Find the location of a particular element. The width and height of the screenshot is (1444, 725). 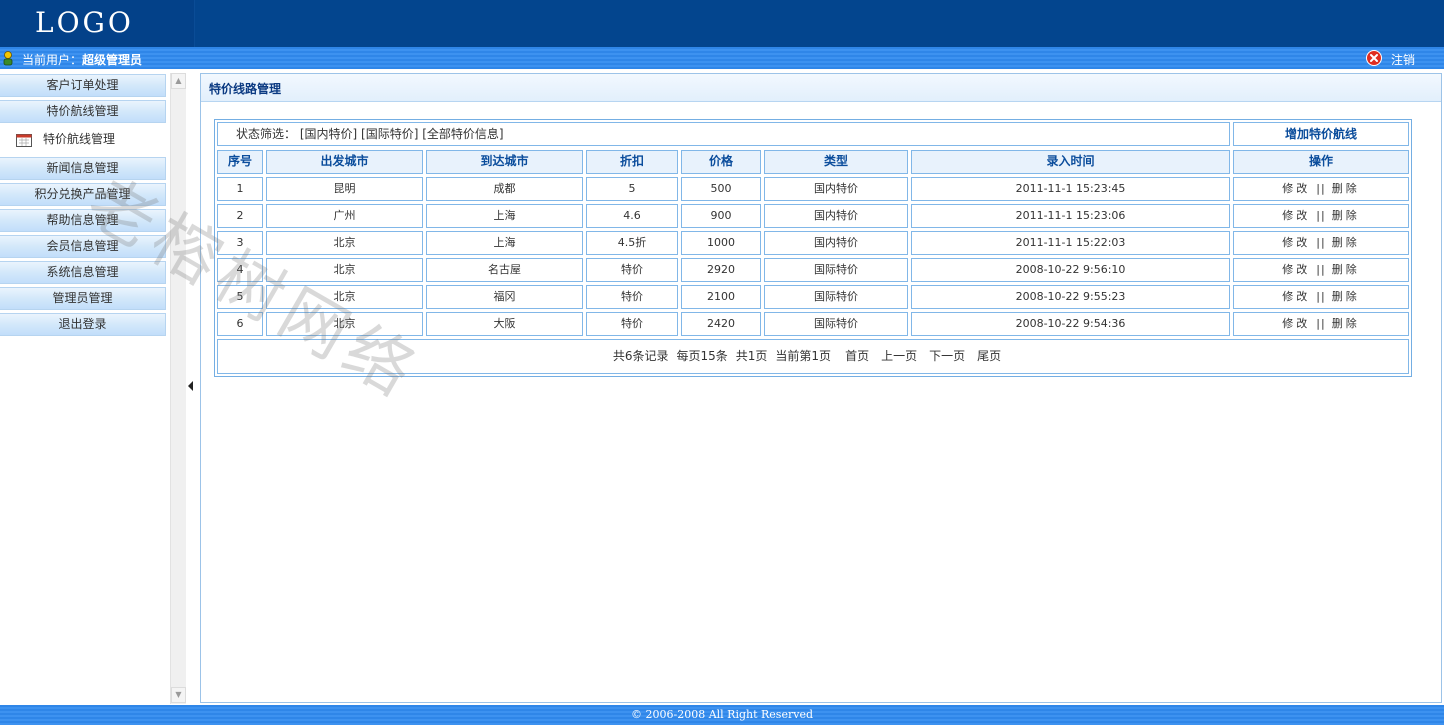

table-cell-price: 2920 is located at coordinates (721, 270).